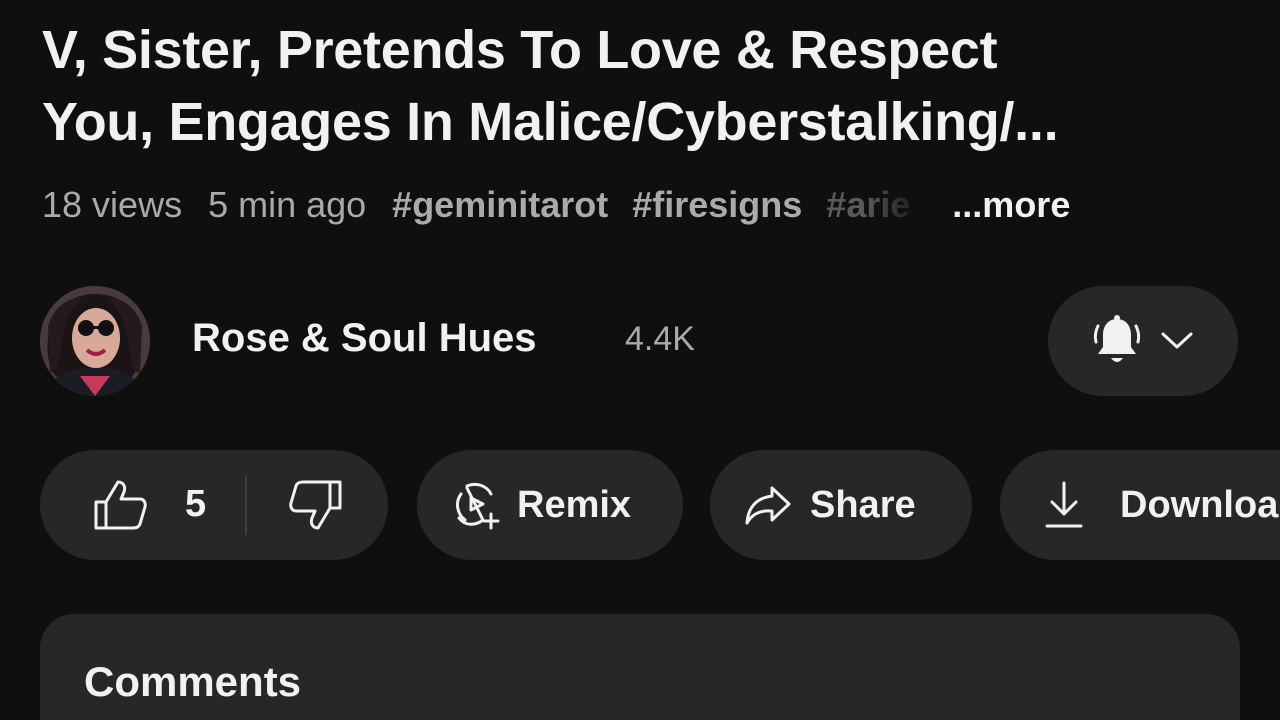 The image size is (1280, 720). I want to click on share-icon, so click(768, 505).